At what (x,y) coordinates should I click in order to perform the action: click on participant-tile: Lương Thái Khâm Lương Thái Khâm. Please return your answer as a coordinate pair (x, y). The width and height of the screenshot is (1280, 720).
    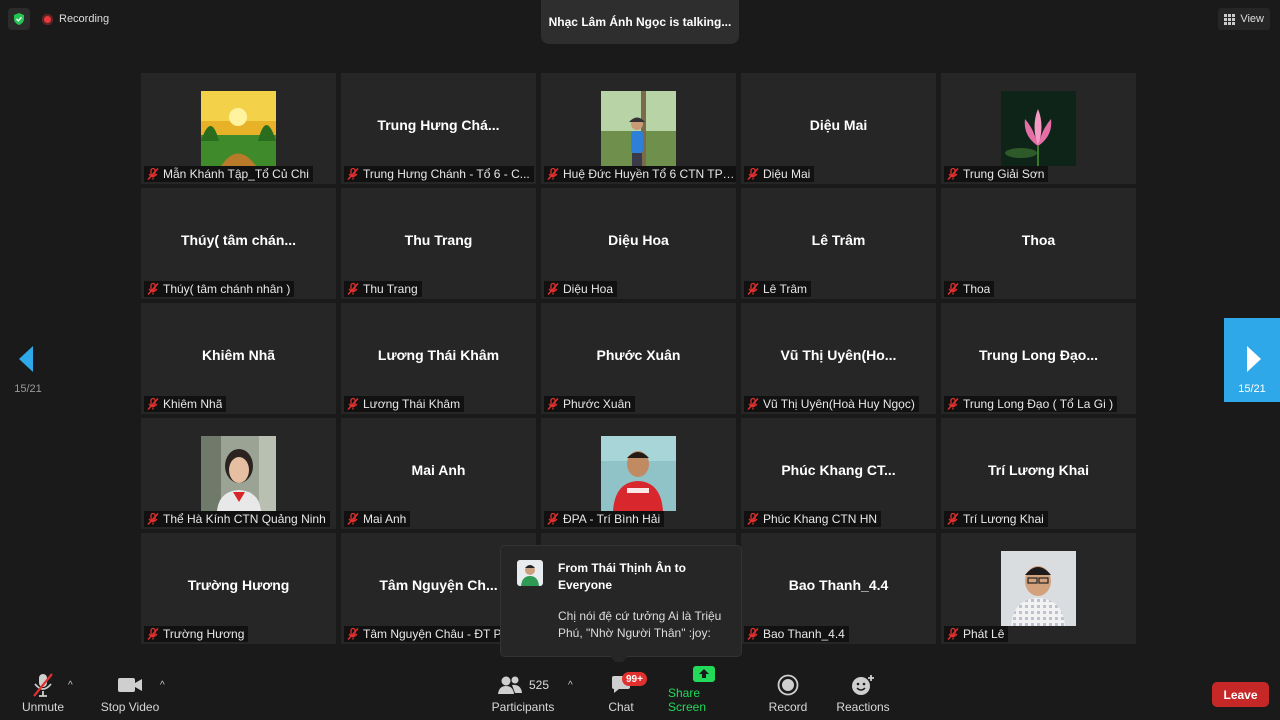
    Looking at the image, I should click on (438, 358).